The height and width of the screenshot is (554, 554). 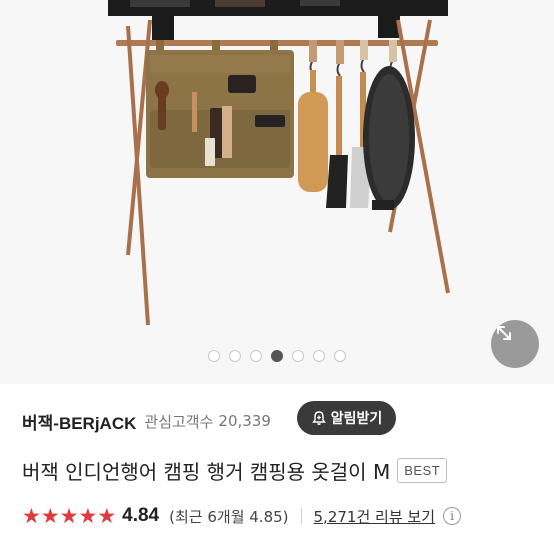 I want to click on alarm-button-label: 알림받기, so click(x=356, y=419).